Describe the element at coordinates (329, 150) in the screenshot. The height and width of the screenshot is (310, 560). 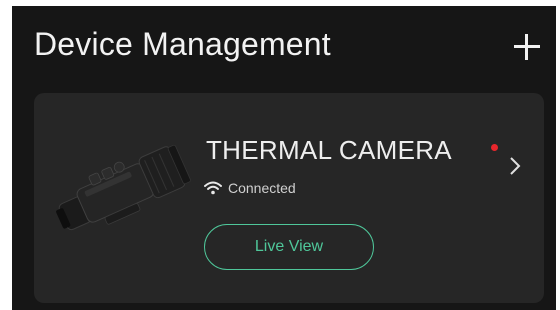
I see `device-name: THERMAL CAMERA` at that location.